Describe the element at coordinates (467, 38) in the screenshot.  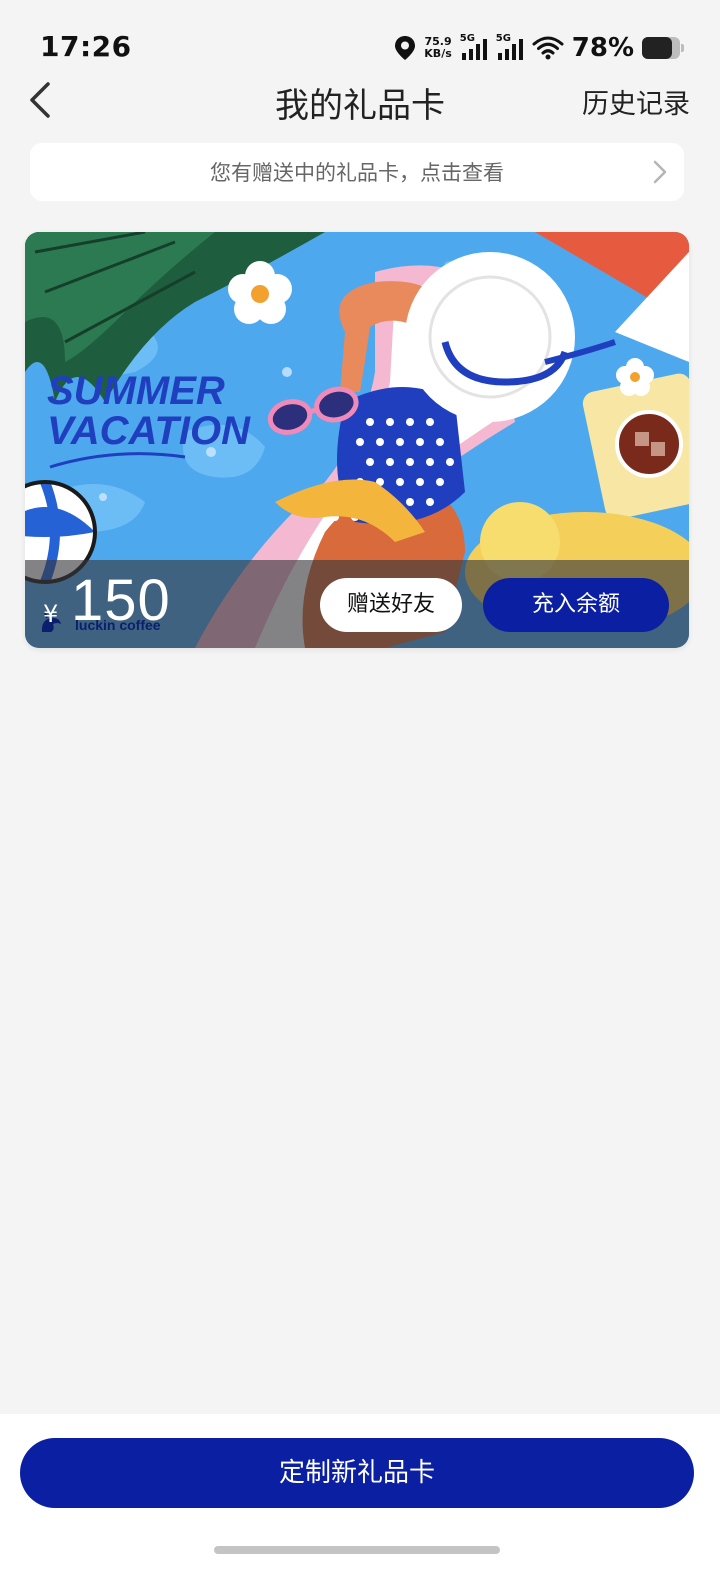
I see `signal-1-label: 5G` at that location.